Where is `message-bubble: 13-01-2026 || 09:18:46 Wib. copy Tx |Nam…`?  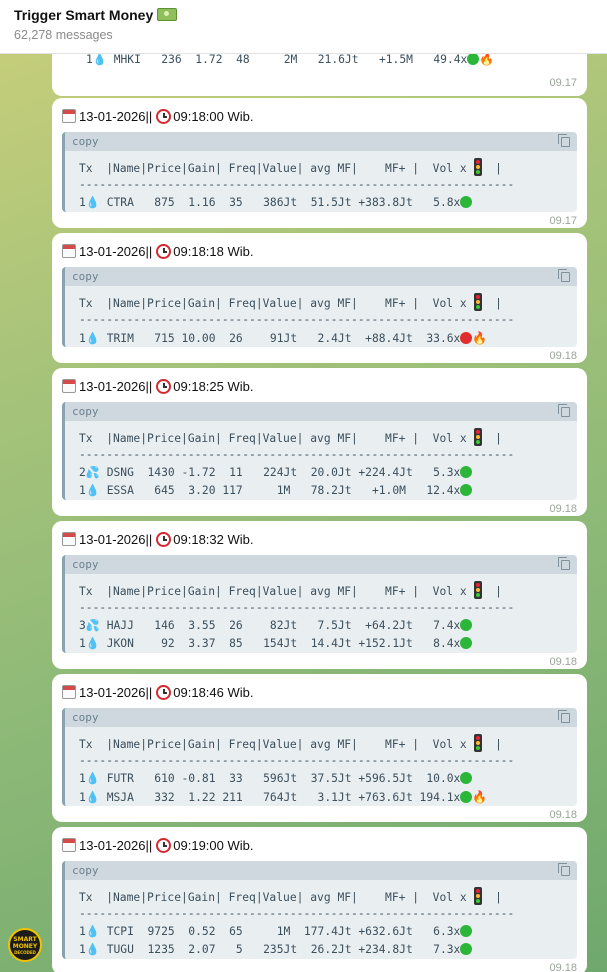 message-bubble: 13-01-2026 || 09:18:46 Wib. copy Tx |Nam… is located at coordinates (319, 748).